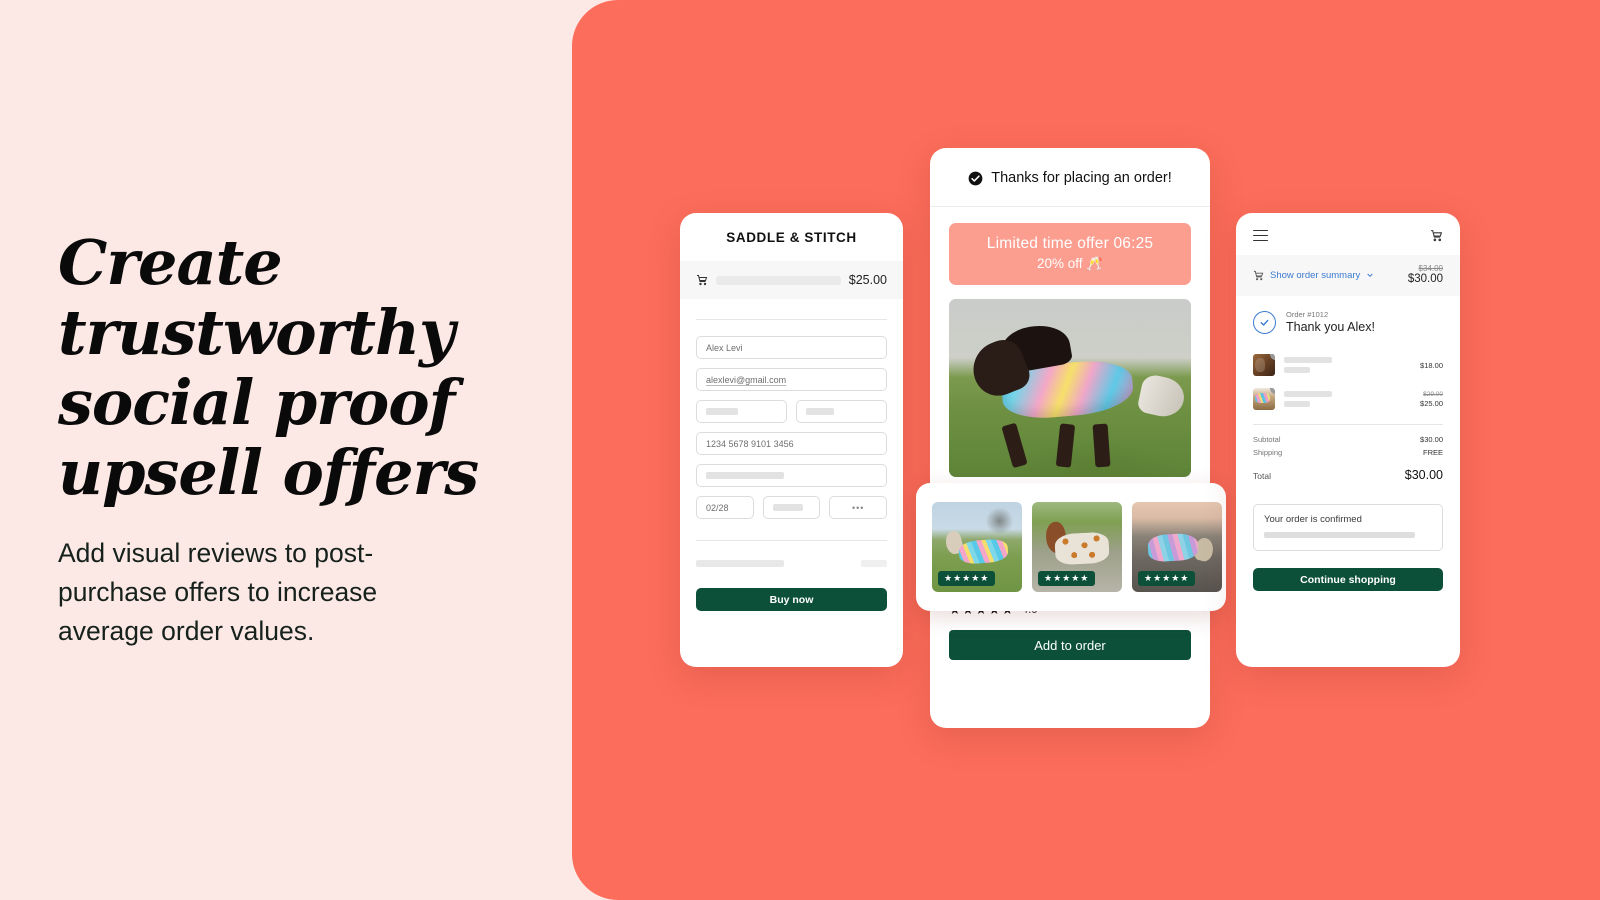  Describe the element at coordinates (1348, 452) in the screenshot. I see `shipping-row: Shipping FREE` at that location.